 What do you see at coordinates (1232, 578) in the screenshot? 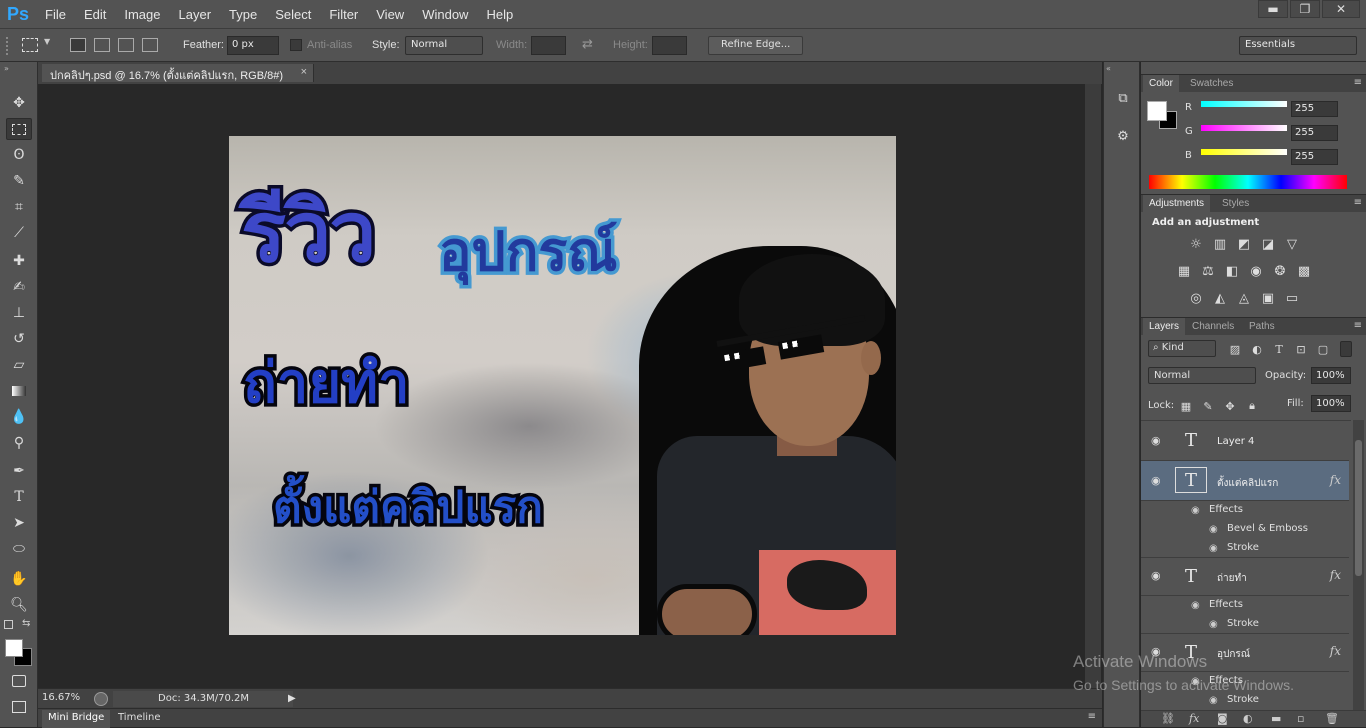
I see `layer-name: ถ่ายทำ` at bounding box center [1232, 578].